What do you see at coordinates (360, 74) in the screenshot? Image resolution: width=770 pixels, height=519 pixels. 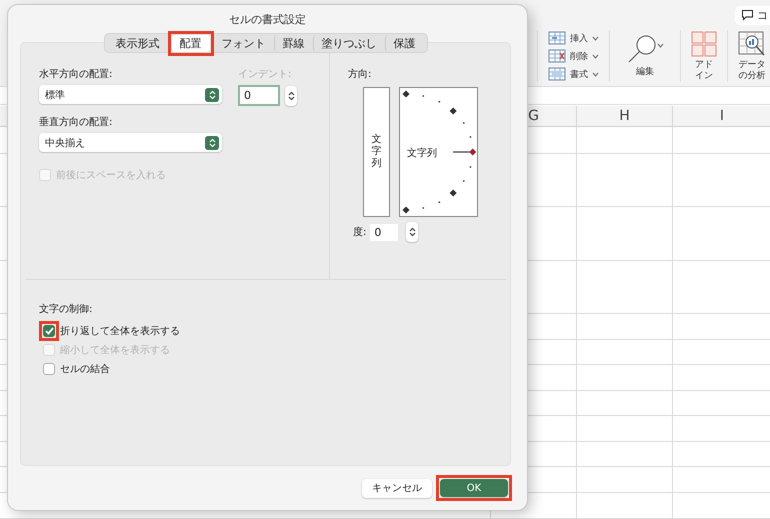 I see `field-label: 方向:` at bounding box center [360, 74].